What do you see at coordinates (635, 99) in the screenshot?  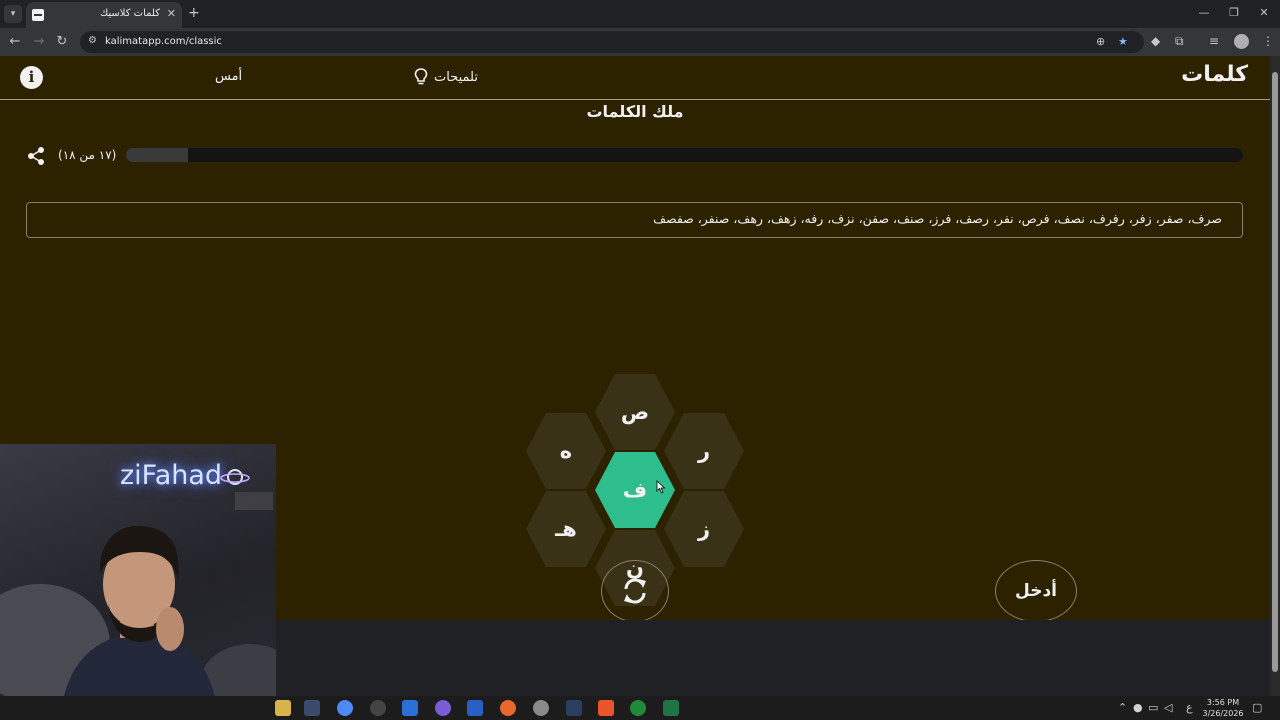 I see `header-divider` at bounding box center [635, 99].